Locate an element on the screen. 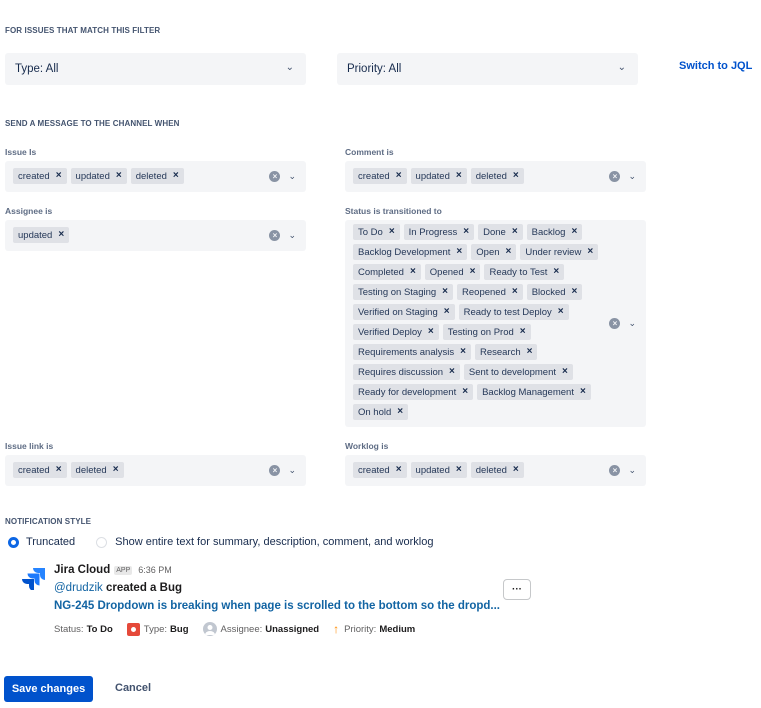 The width and height of the screenshot is (761, 708). worklog-is-tags: created × updated × deleted × is located at coordinates (438, 470).